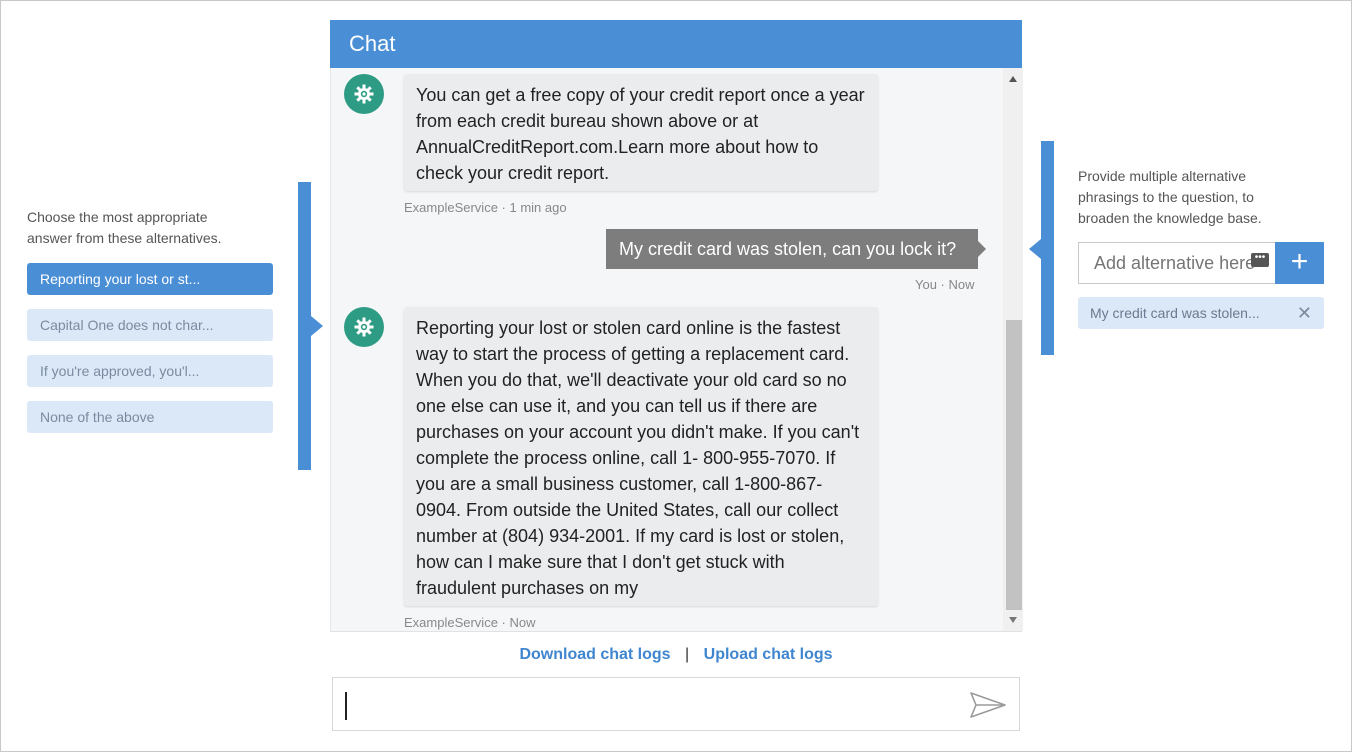 The width and height of the screenshot is (1352, 752). What do you see at coordinates (317, 326) in the screenshot?
I see `left-callout-arrow` at bounding box center [317, 326].